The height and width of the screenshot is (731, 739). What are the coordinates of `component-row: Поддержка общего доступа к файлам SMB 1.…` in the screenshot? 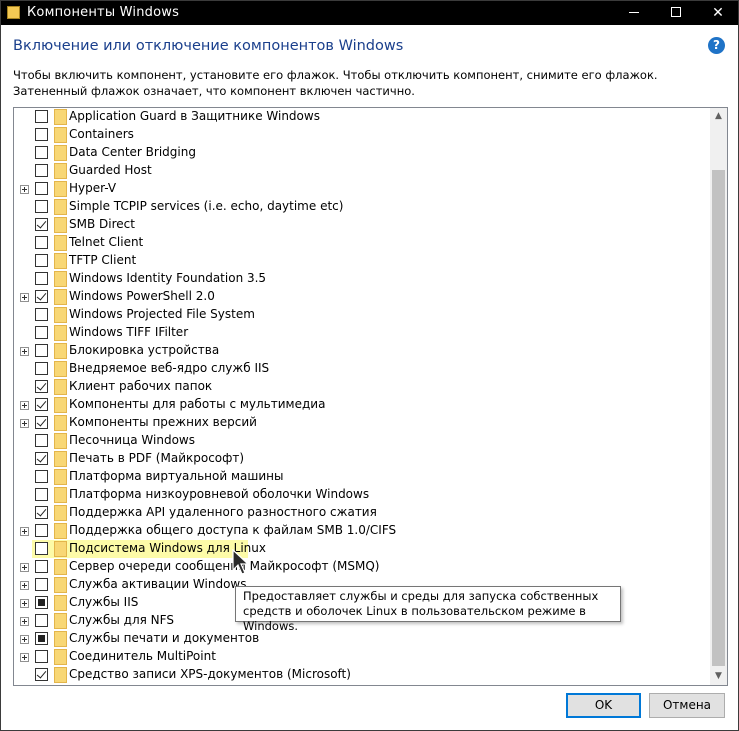 It's located at (362, 531).